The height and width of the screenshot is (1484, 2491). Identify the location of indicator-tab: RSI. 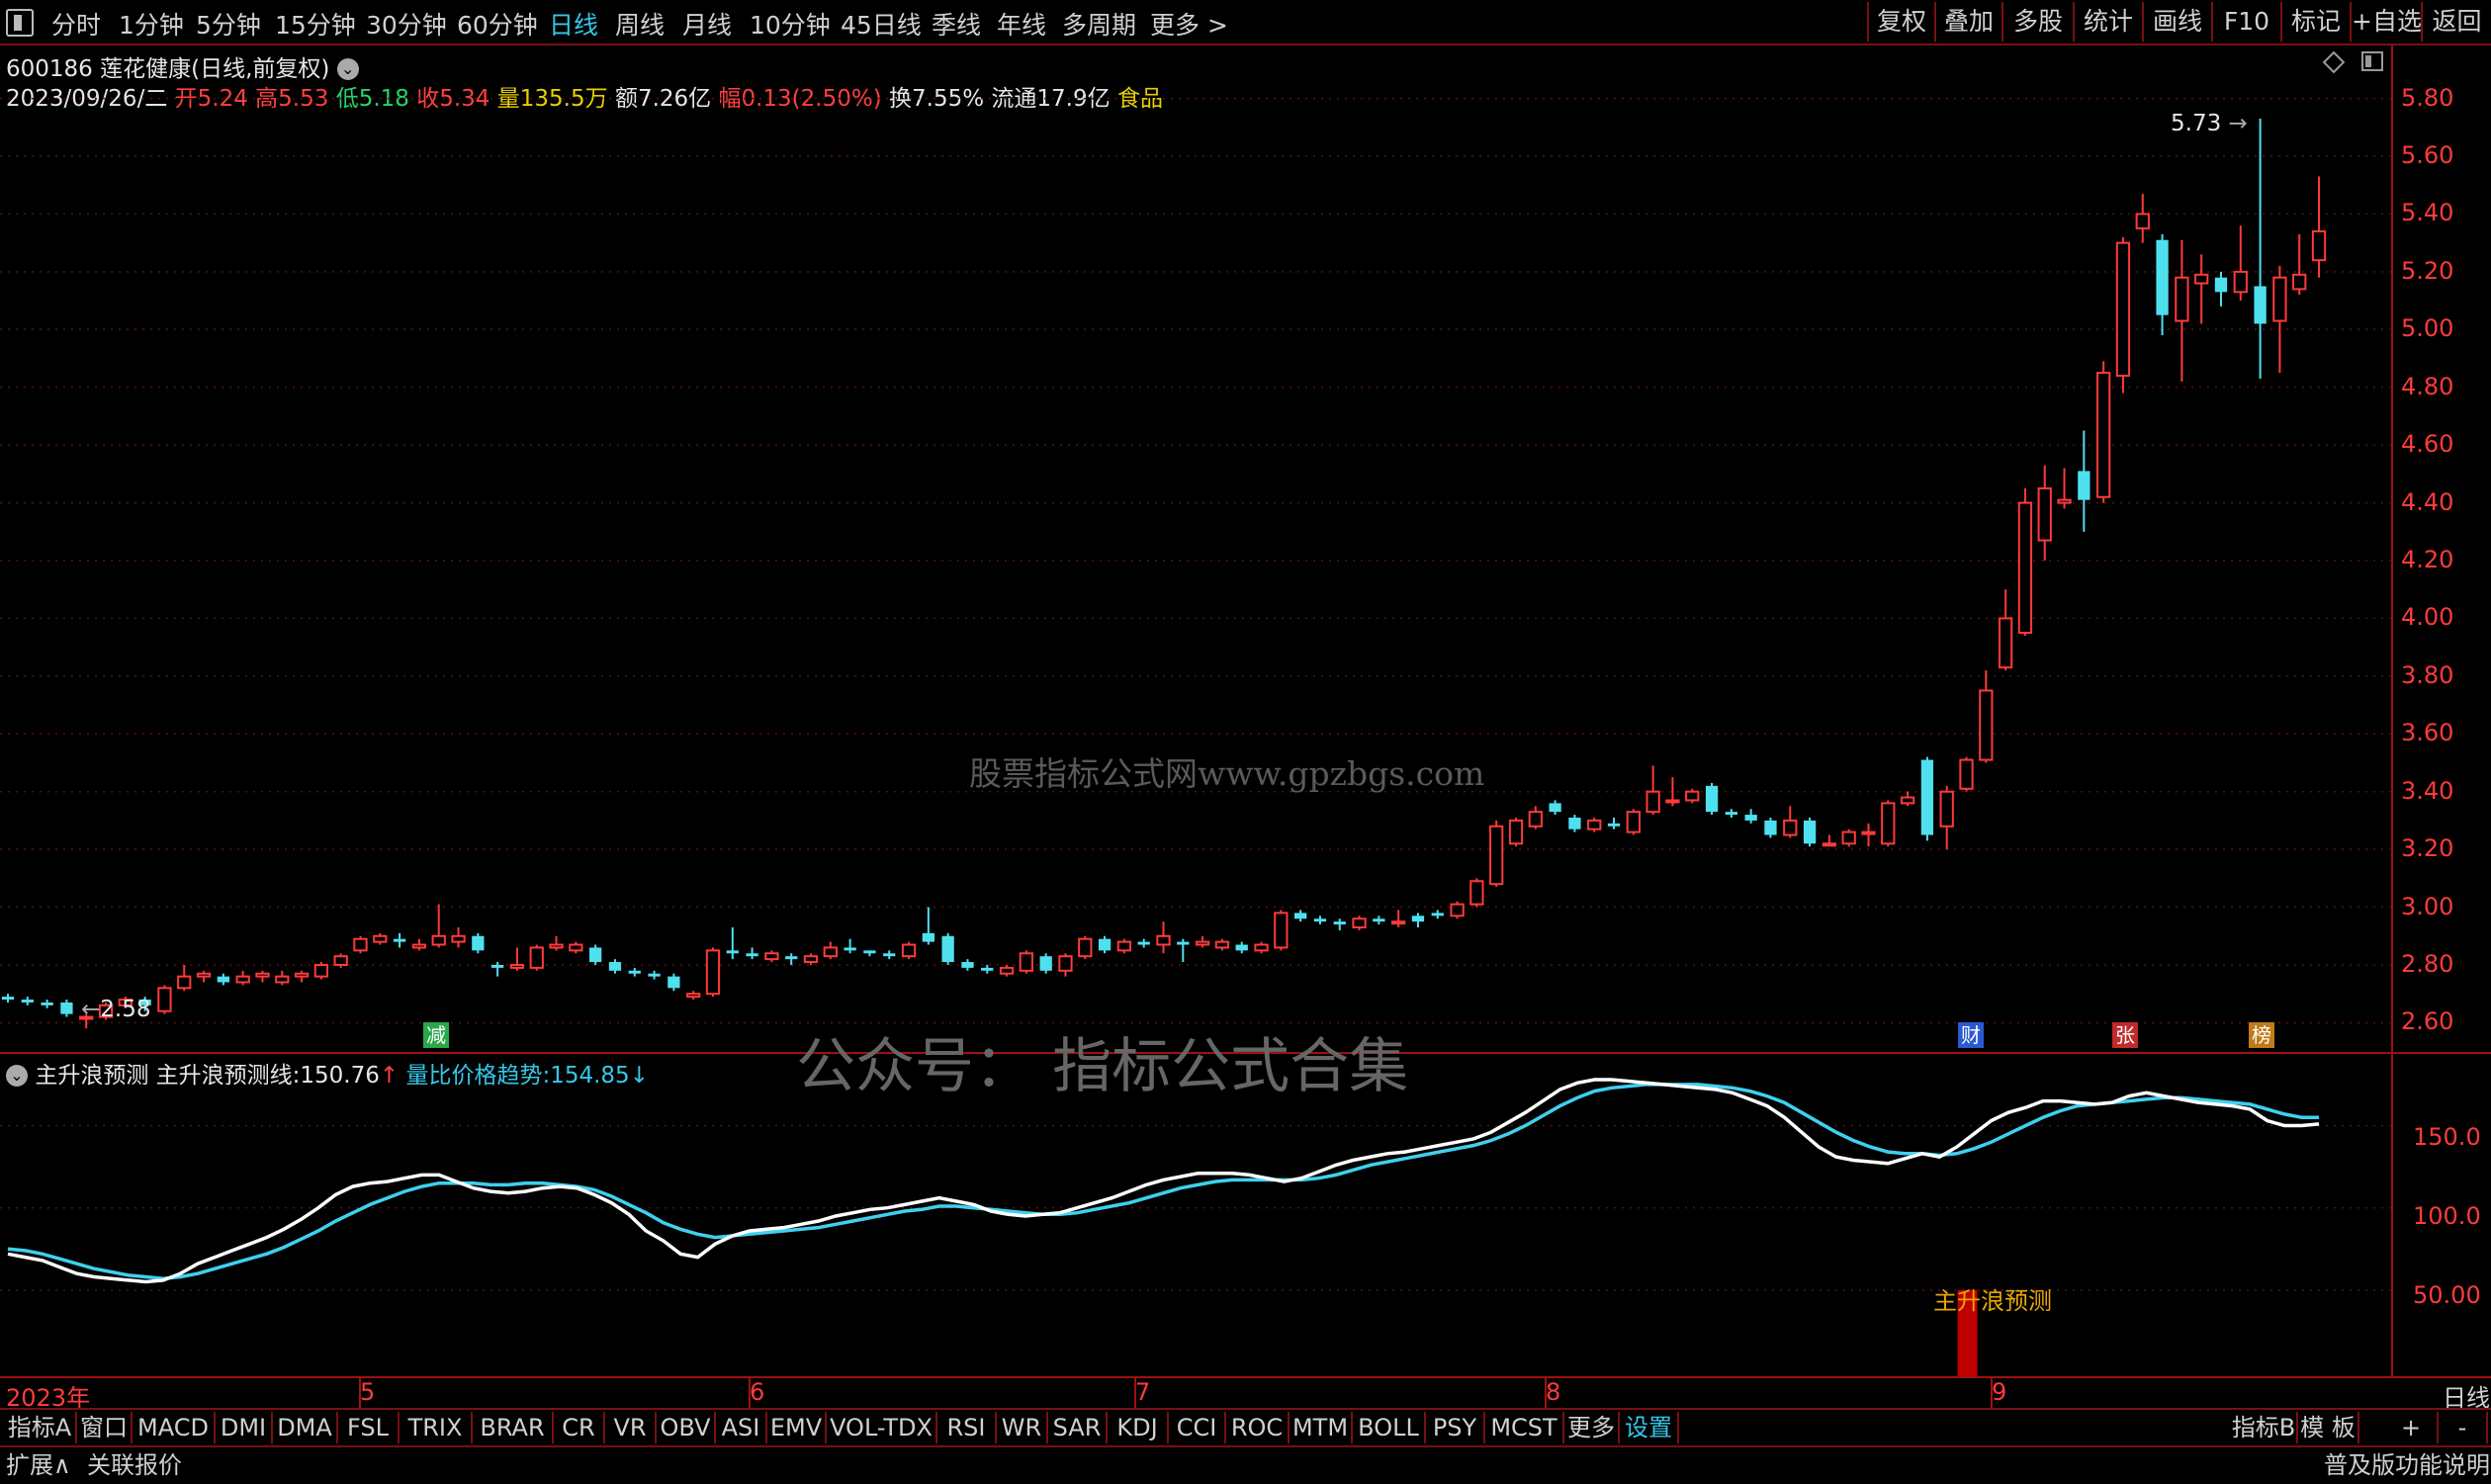
(967, 1427).